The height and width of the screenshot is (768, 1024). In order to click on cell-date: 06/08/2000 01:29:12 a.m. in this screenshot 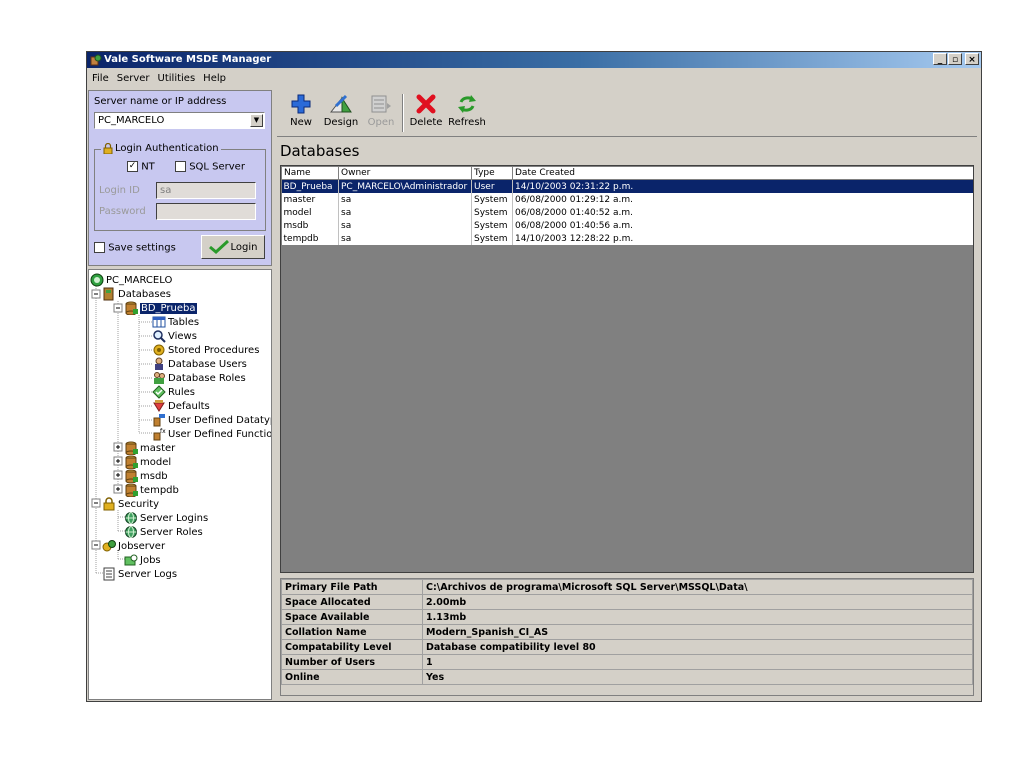, I will do `click(742, 199)`.